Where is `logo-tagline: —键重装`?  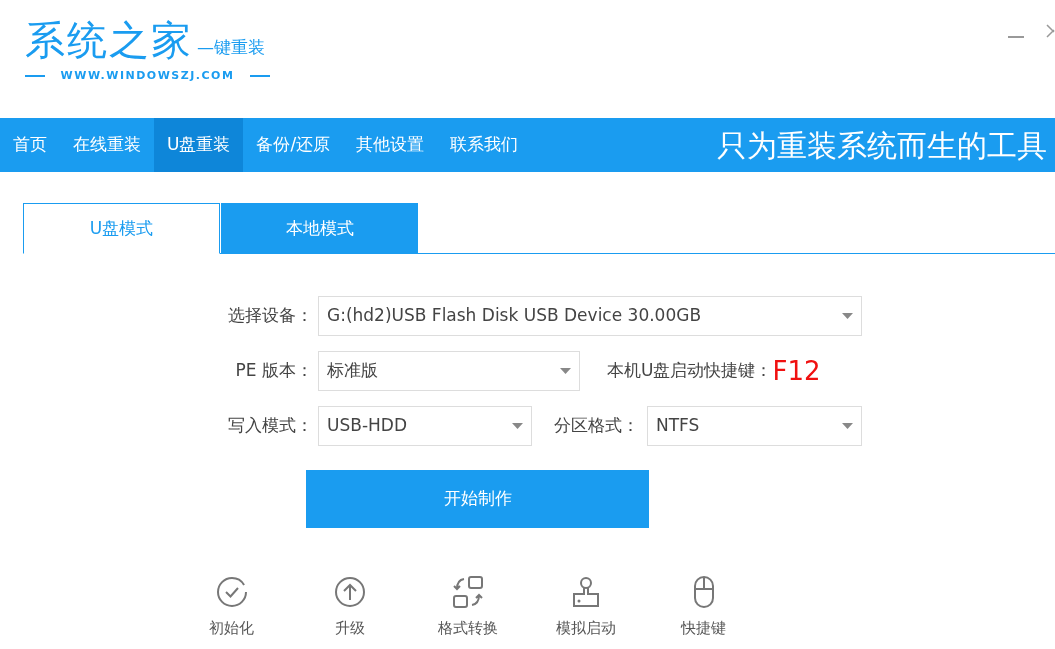 logo-tagline: —键重装 is located at coordinates (231, 47).